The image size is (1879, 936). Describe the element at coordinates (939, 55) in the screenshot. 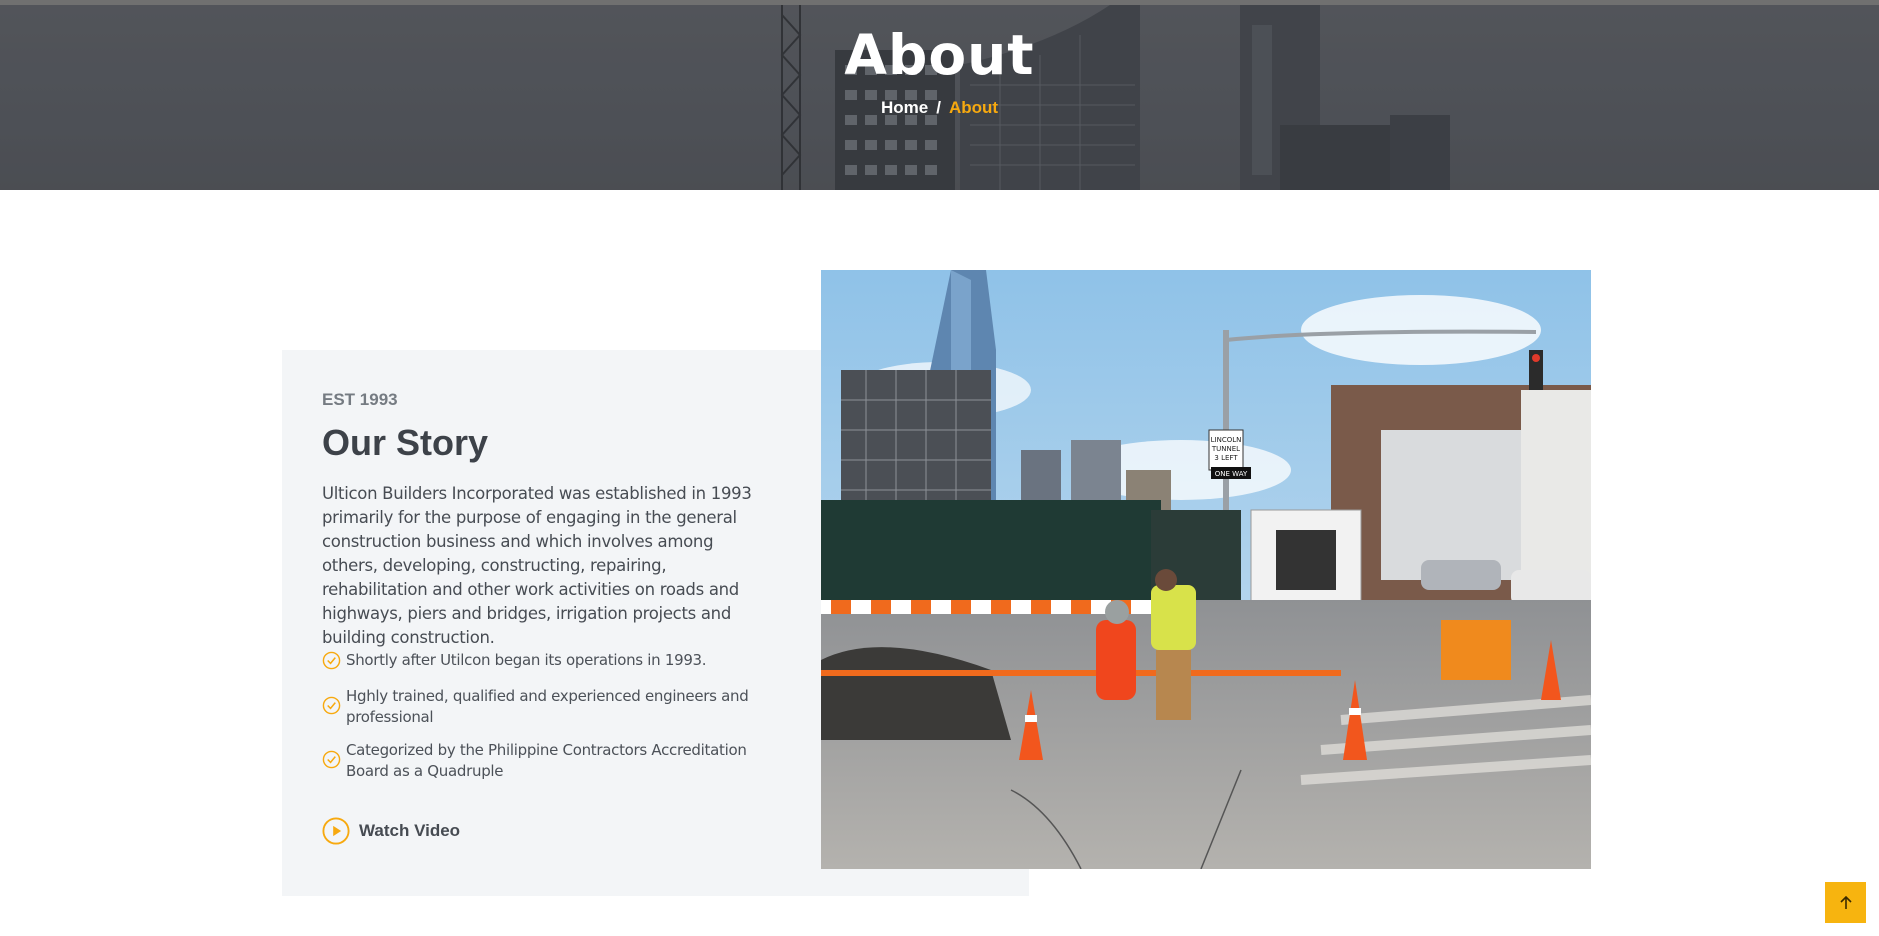

I see `page-title: About` at that location.